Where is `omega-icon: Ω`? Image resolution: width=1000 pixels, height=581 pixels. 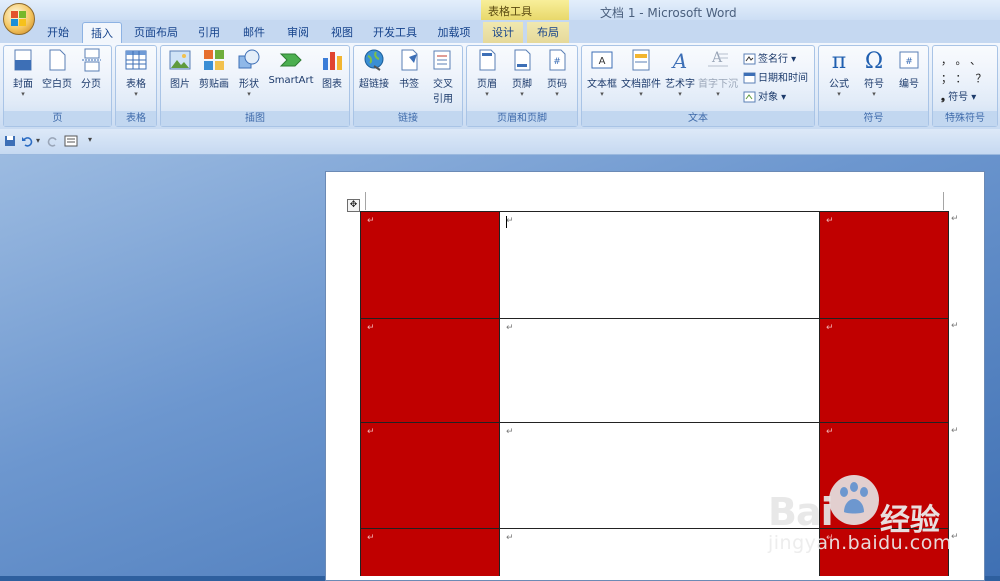
omega-icon: Ω is located at coordinates (874, 60).